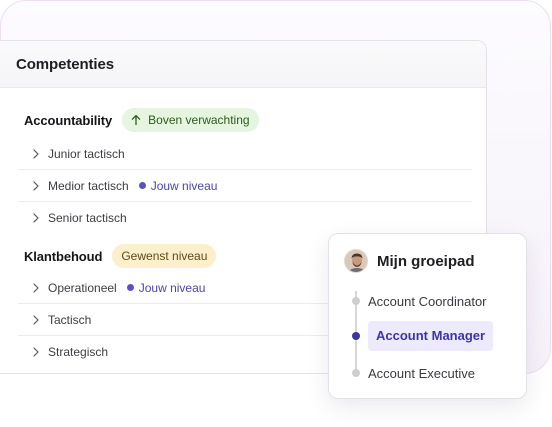  What do you see at coordinates (86, 153) in the screenshot?
I see `level-label: Junior tactisch` at bounding box center [86, 153].